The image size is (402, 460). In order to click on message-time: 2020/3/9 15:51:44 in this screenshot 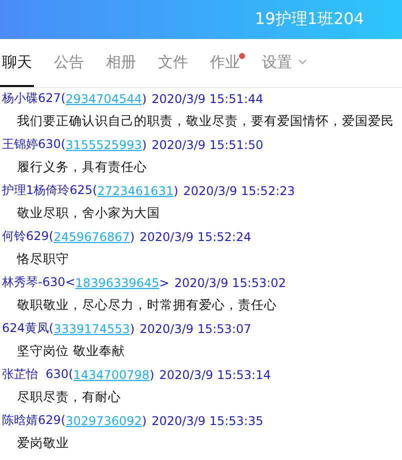, I will do `click(208, 99)`.